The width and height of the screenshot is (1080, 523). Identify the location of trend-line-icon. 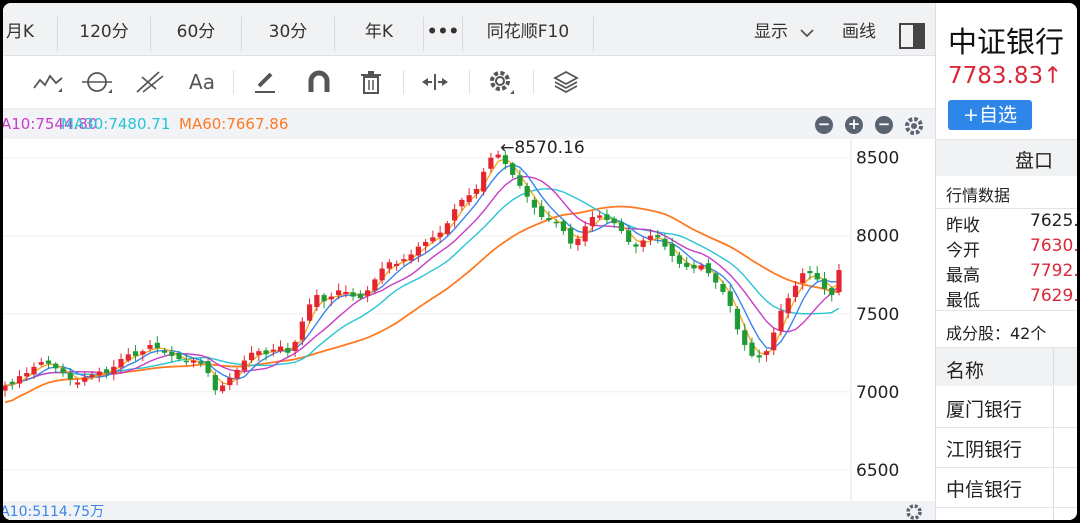
(48, 82).